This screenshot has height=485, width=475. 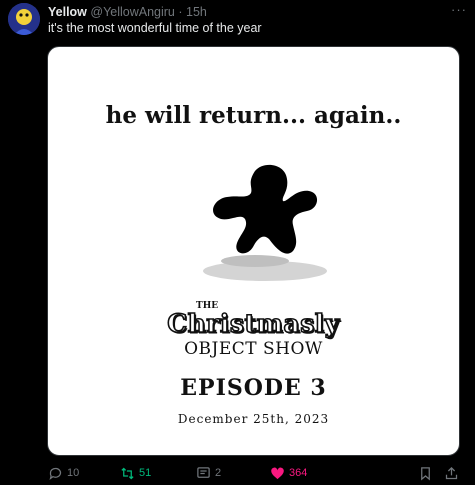 I want to click on author-name: Yellow, so click(x=67, y=12).